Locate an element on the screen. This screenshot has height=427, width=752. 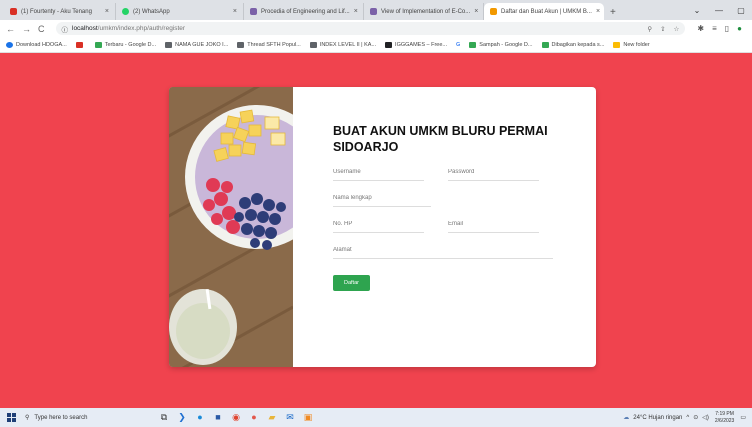
bookmark-item: New folder is located at coordinates (631, 44).